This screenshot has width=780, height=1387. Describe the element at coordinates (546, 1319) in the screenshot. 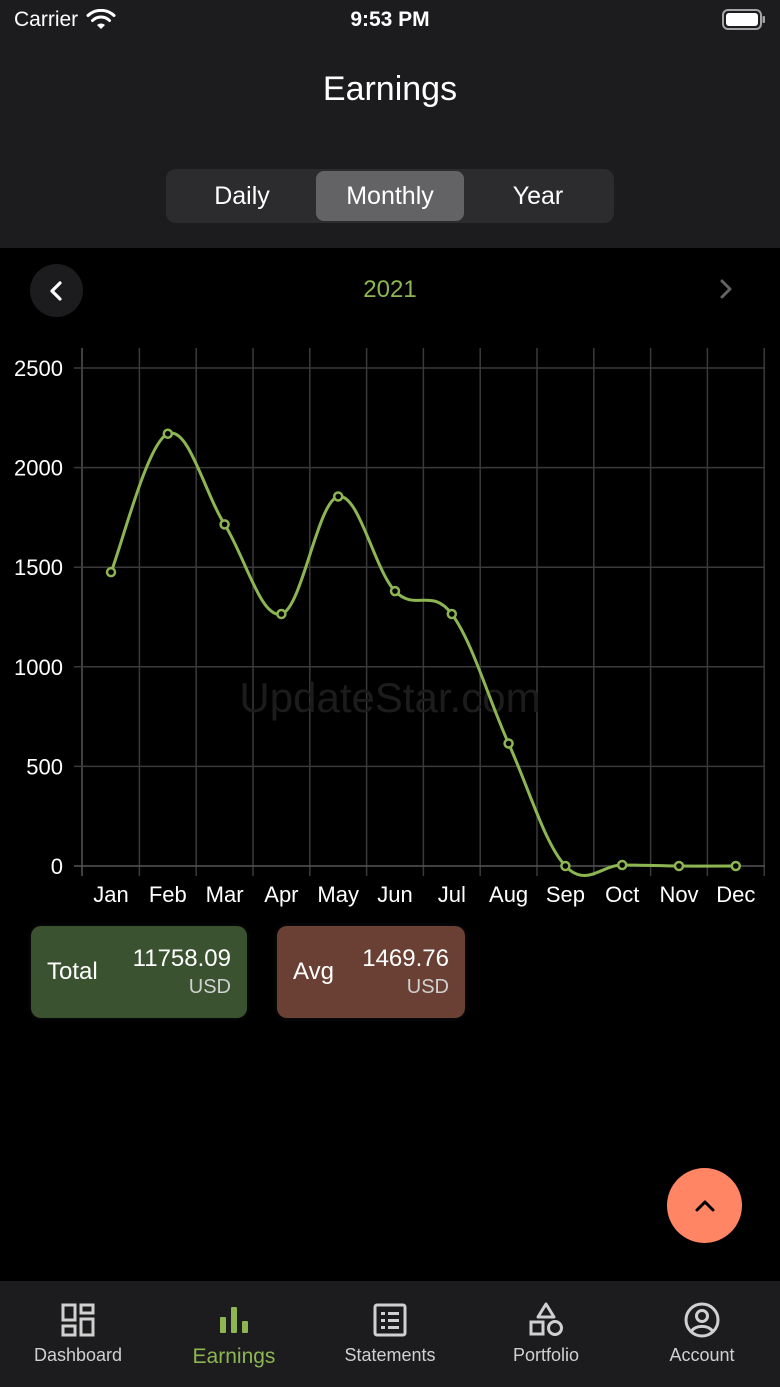

I see `shapes-icon` at that location.